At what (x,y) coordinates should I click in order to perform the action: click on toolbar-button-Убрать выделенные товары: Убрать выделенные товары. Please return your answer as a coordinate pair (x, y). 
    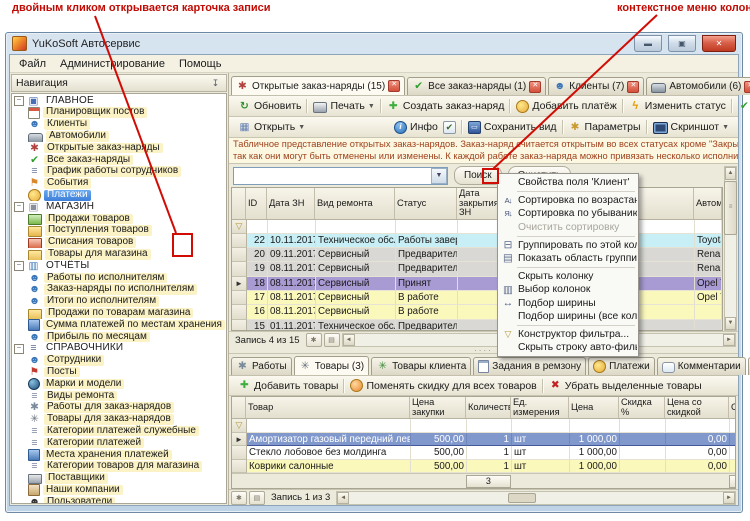
    Looking at the image, I should click on (624, 386).